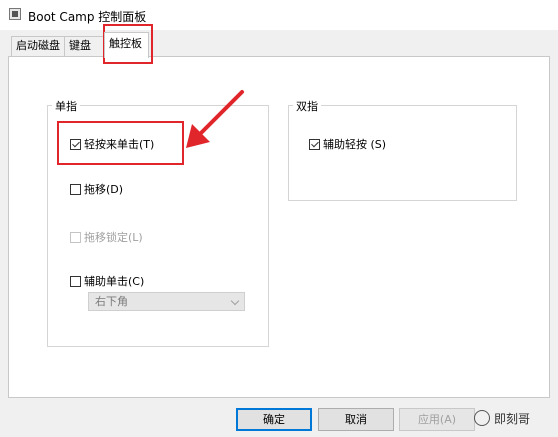  I want to click on drag-checkbox: 拖移(D), so click(96, 189).